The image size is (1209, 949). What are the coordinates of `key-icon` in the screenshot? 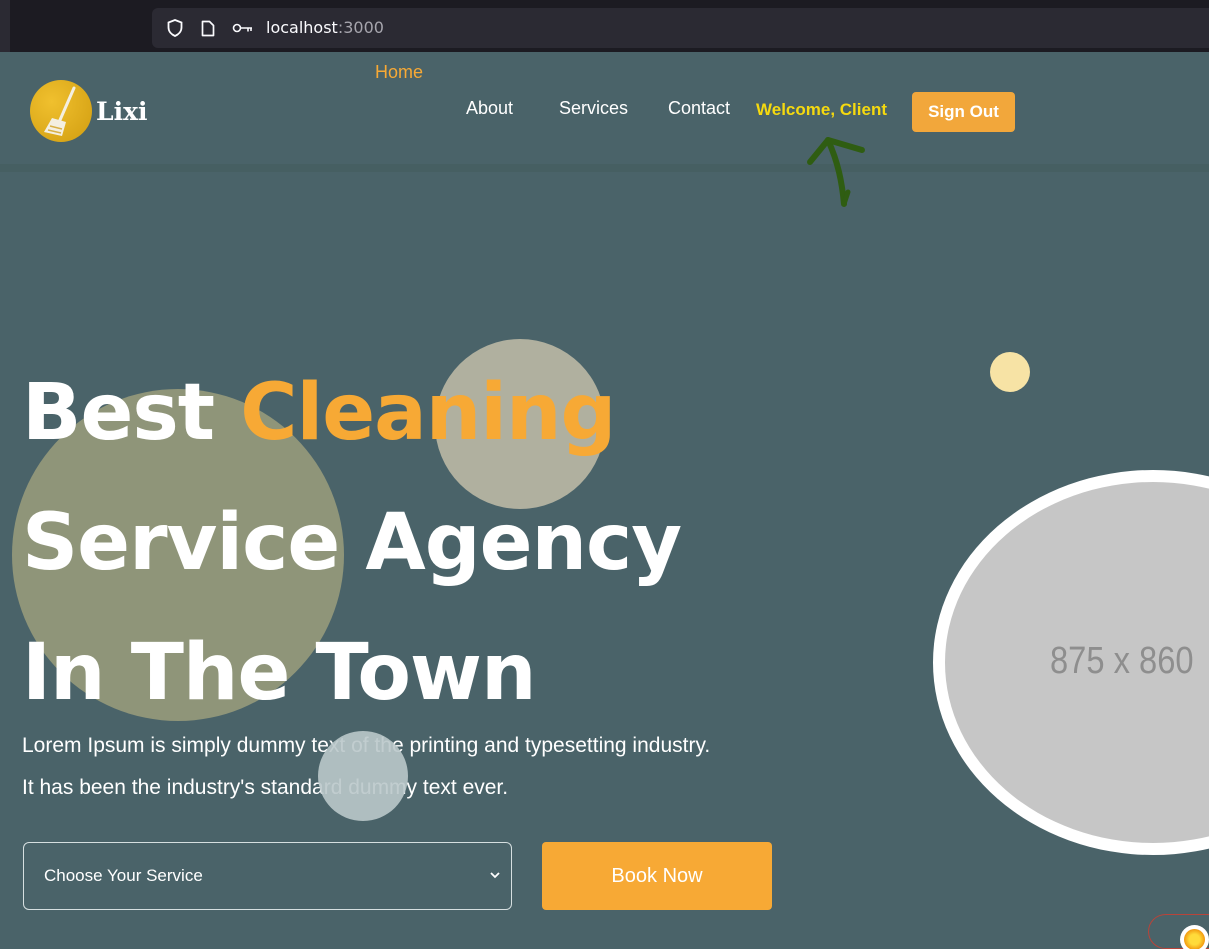 It's located at (243, 28).